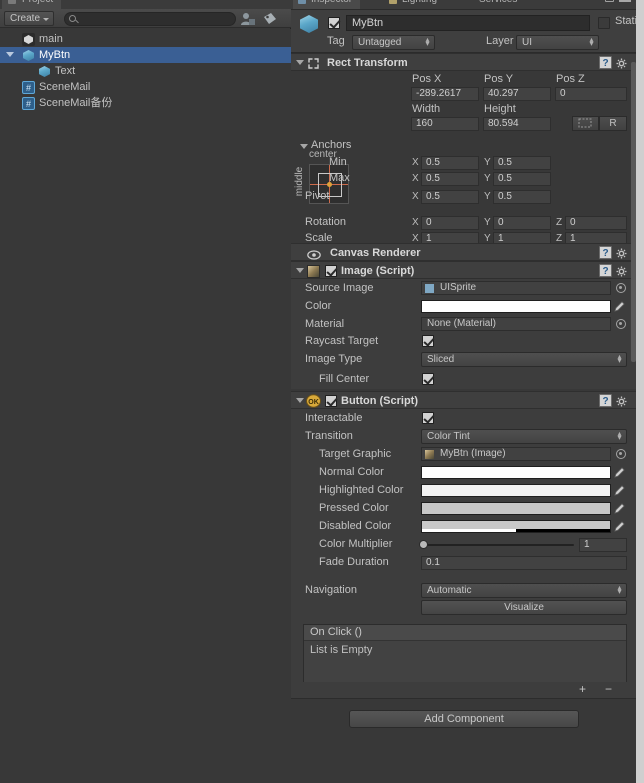 Image resolution: width=644 pixels, height=783 pixels. I want to click on anchor-min-x-input: 0.5, so click(450, 163).